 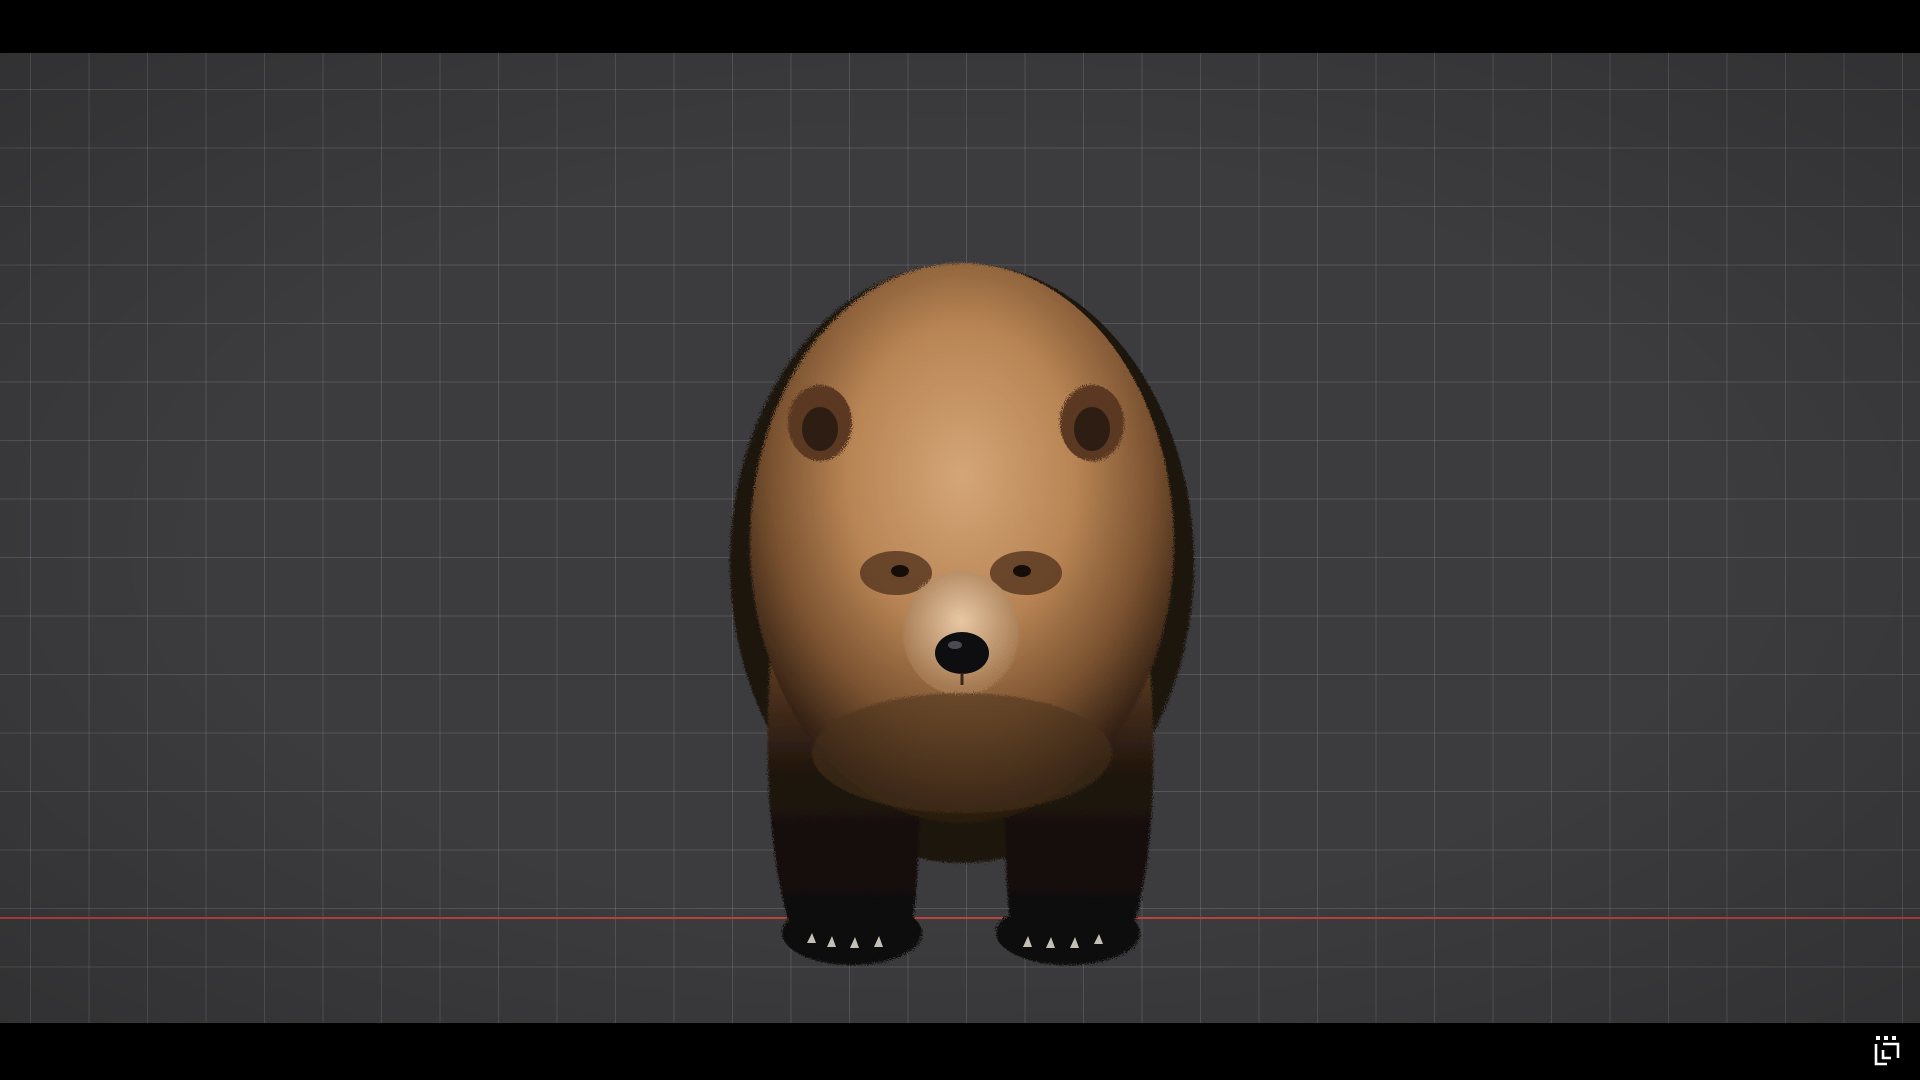 What do you see at coordinates (960, 1051) in the screenshot?
I see `letterbox-bottom` at bounding box center [960, 1051].